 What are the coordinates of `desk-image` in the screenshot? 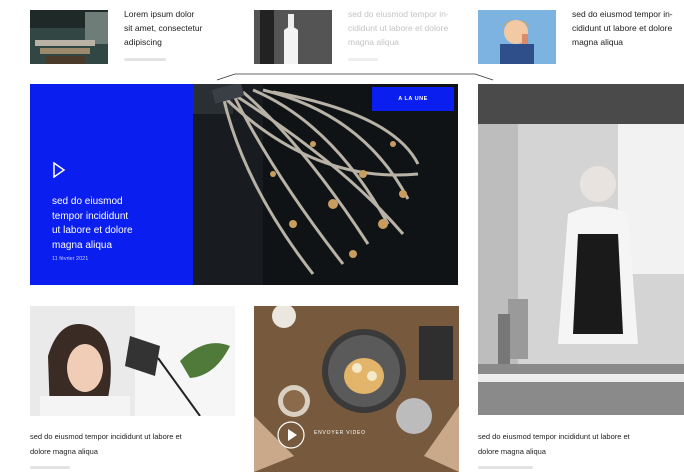 It's located at (69, 37).